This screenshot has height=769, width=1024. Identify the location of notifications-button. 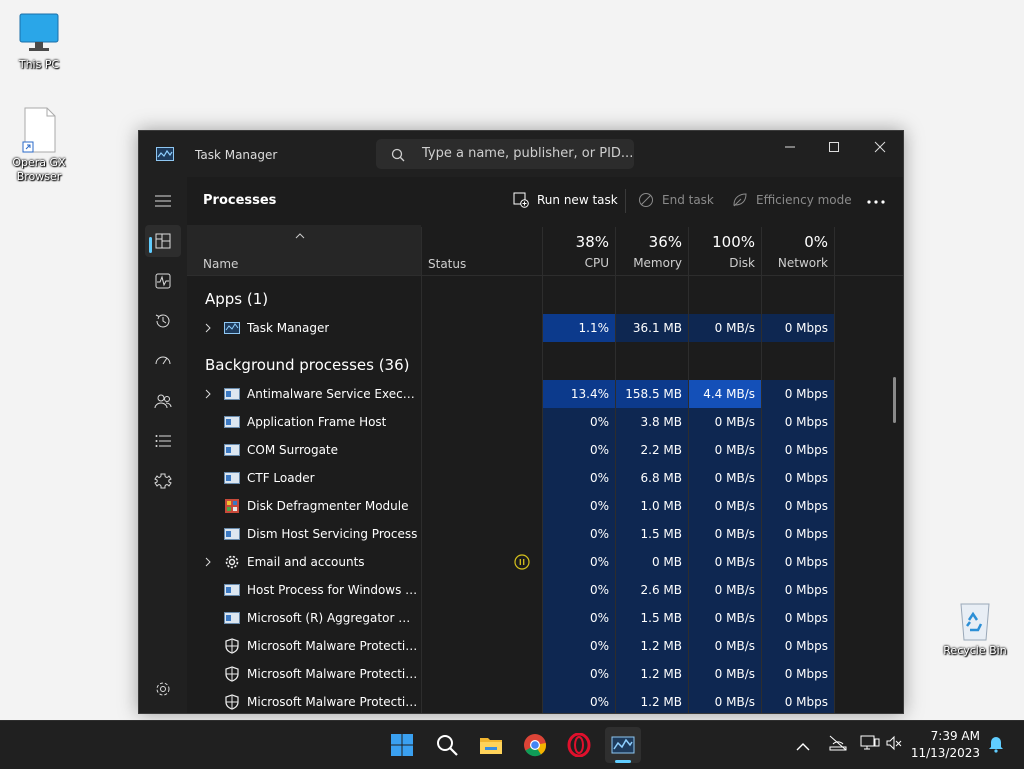
(997, 745).